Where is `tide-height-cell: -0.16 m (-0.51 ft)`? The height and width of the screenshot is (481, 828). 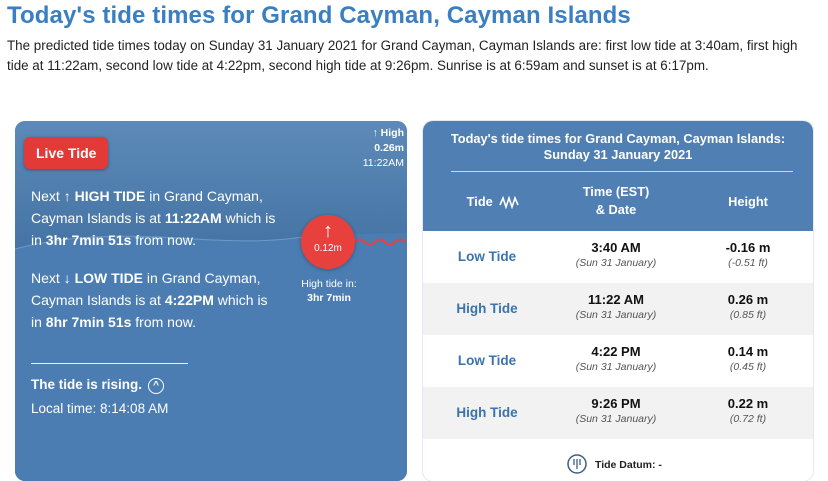
tide-height-cell: -0.16 m (-0.51 ft) is located at coordinates (748, 255).